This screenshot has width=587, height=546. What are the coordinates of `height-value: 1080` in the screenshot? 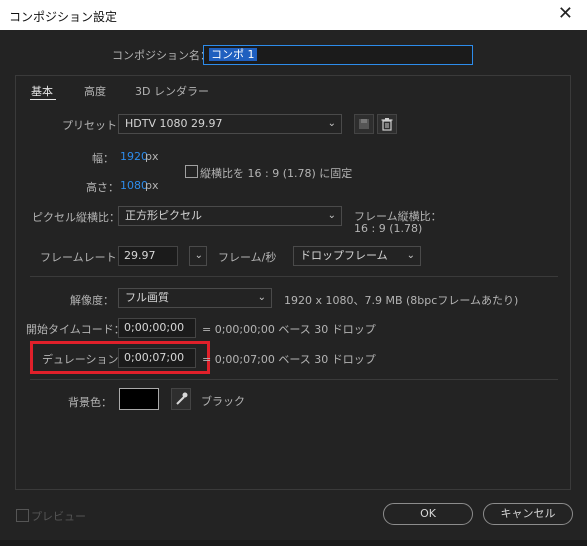 It's located at (134, 185).